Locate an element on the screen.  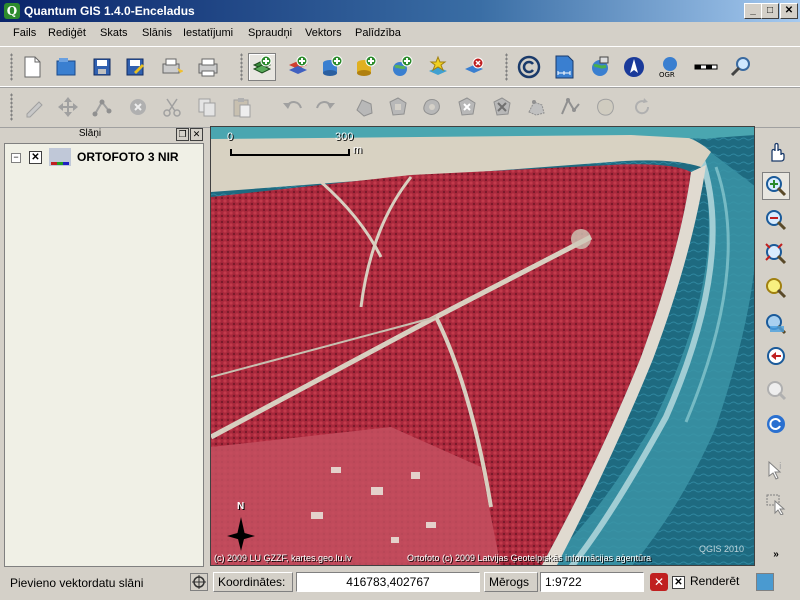
cut-icon is located at coordinates (172, 107).